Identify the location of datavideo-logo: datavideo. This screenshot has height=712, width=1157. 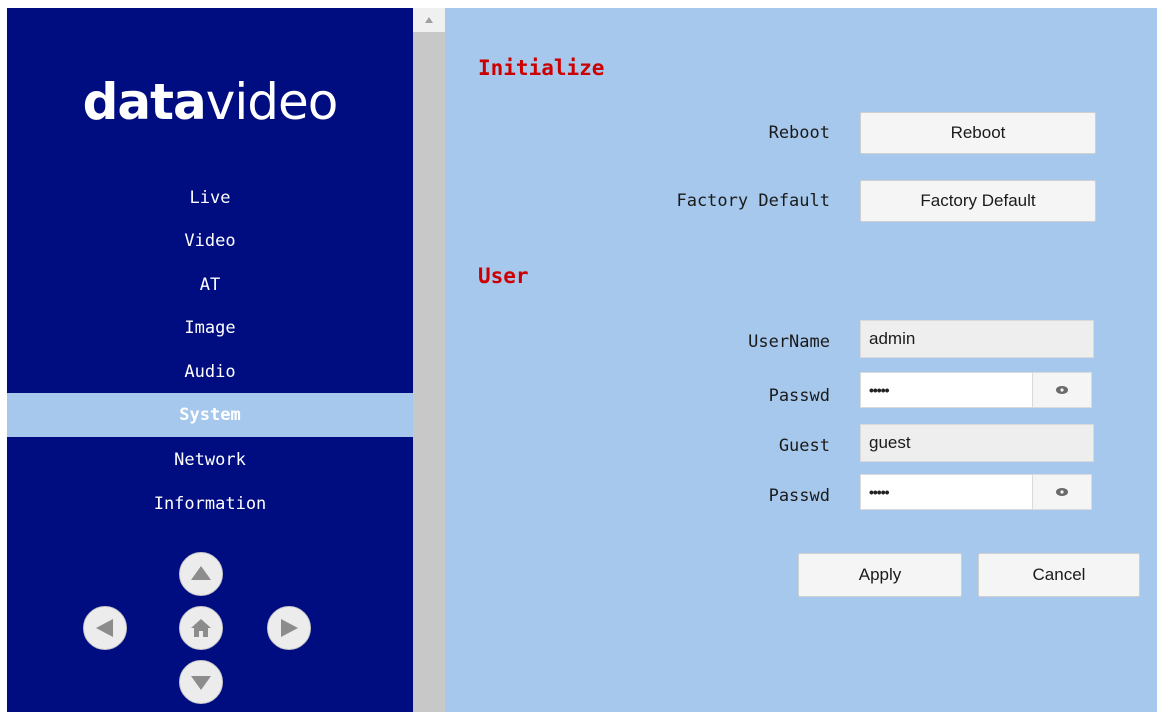
(210, 102).